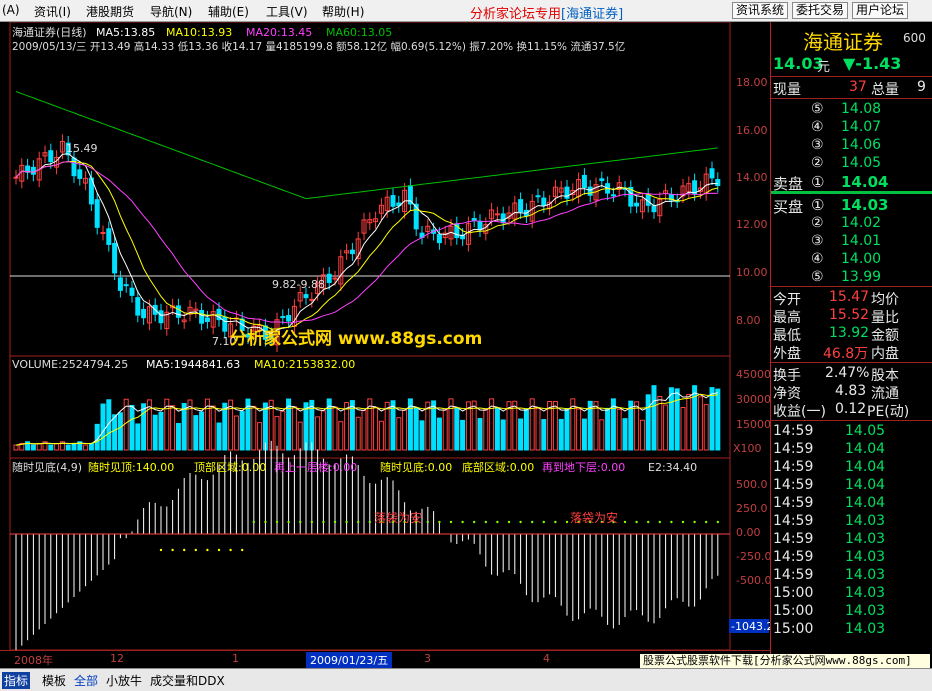  I want to click on menu-hk-futures: 港股期货, so click(110, 11).